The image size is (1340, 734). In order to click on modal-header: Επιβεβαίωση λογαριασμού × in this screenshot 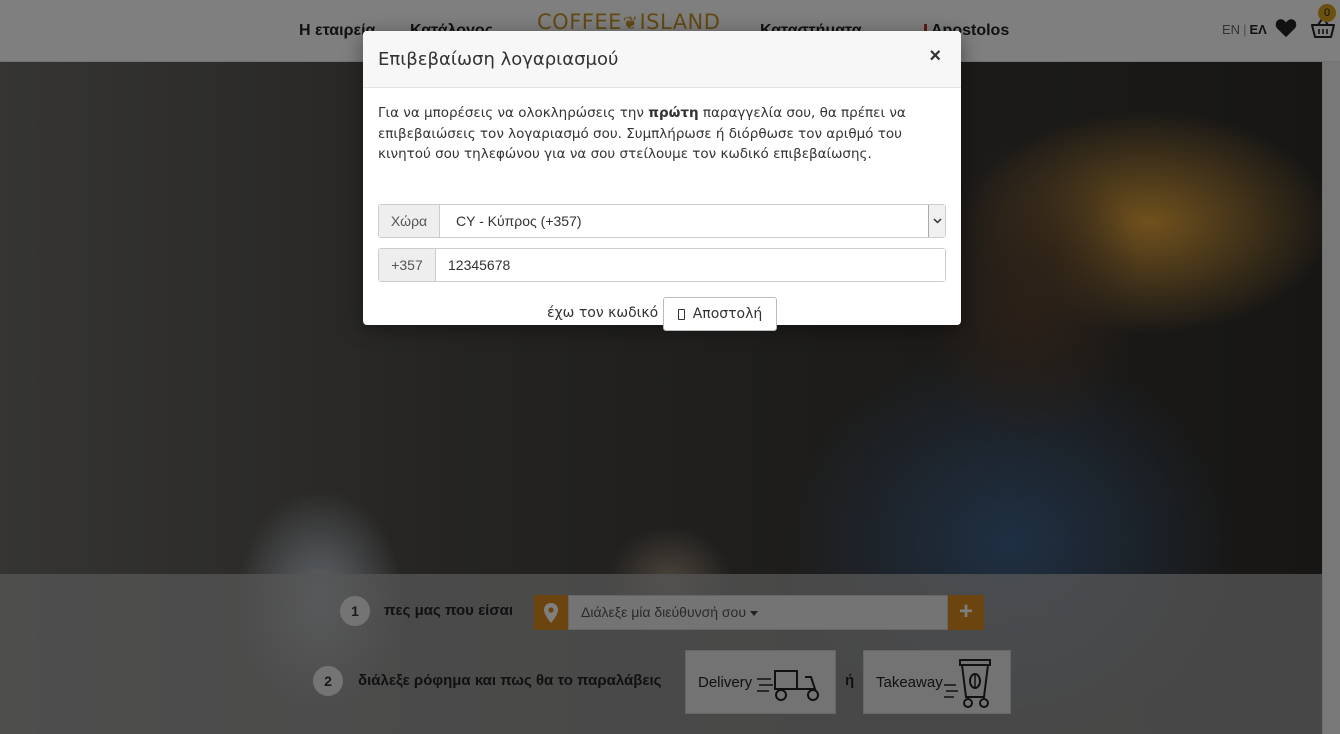, I will do `click(662, 59)`.